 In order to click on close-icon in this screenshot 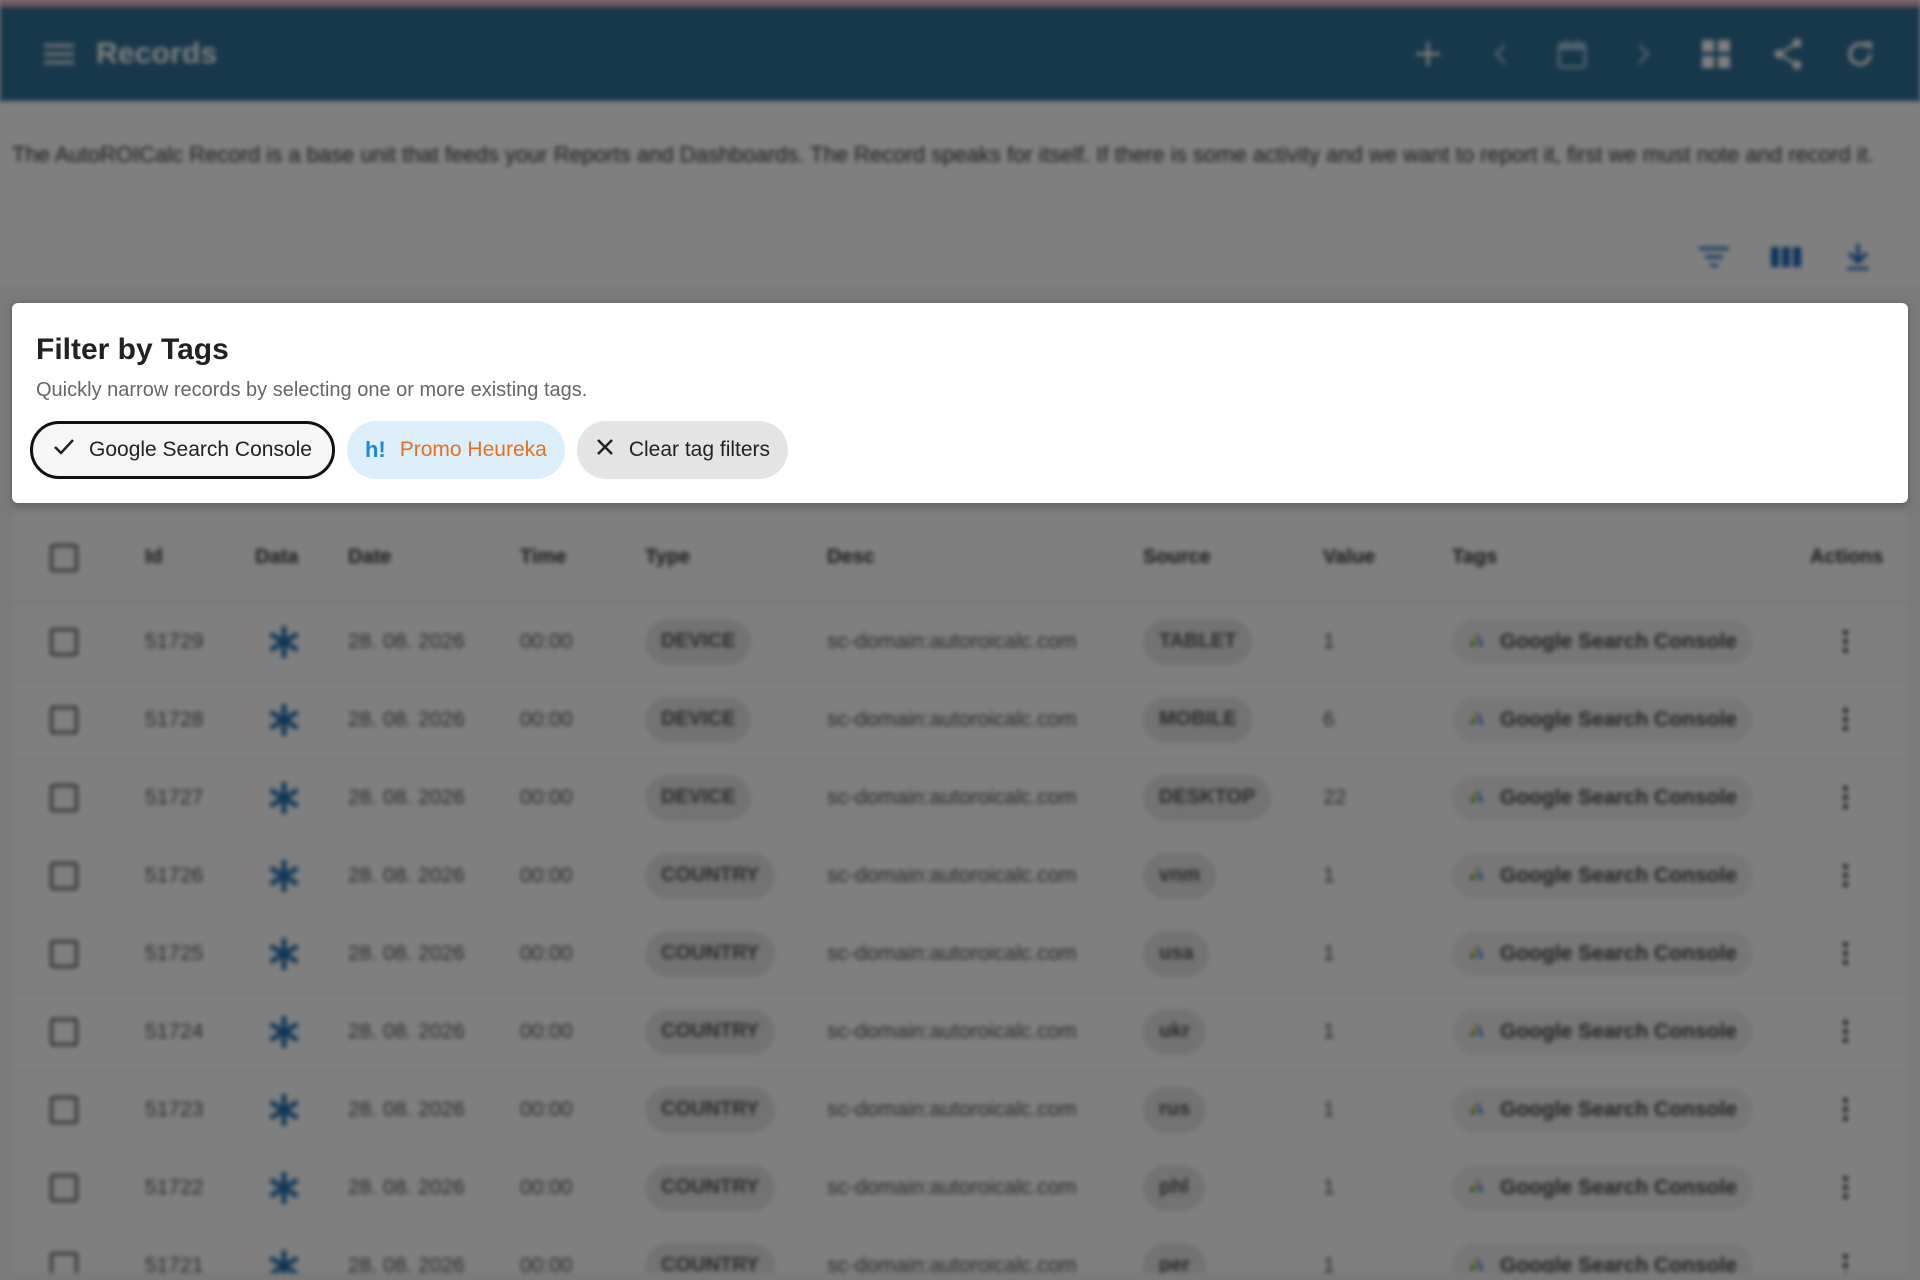, I will do `click(605, 450)`.